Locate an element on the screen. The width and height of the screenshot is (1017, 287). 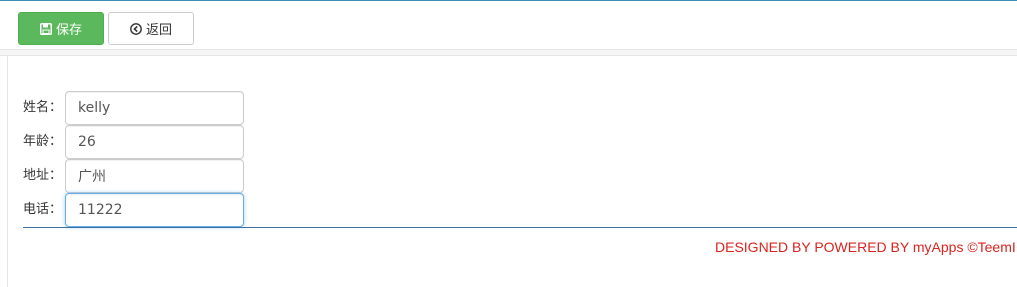
form-bottom-divider is located at coordinates (520, 227).